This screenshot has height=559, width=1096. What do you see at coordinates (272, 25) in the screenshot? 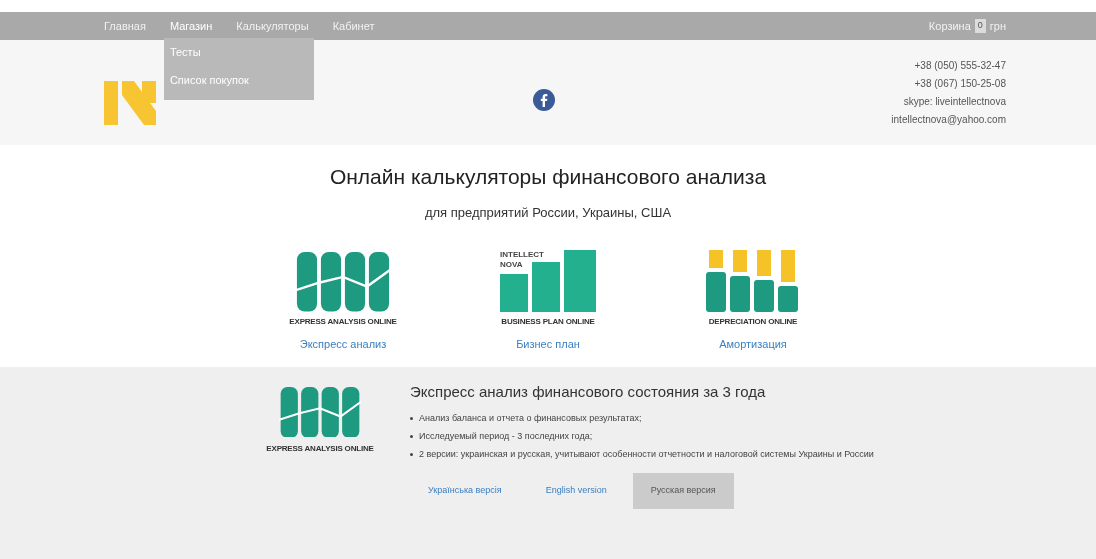
I see `nav-link: Калькуляторы` at bounding box center [272, 25].